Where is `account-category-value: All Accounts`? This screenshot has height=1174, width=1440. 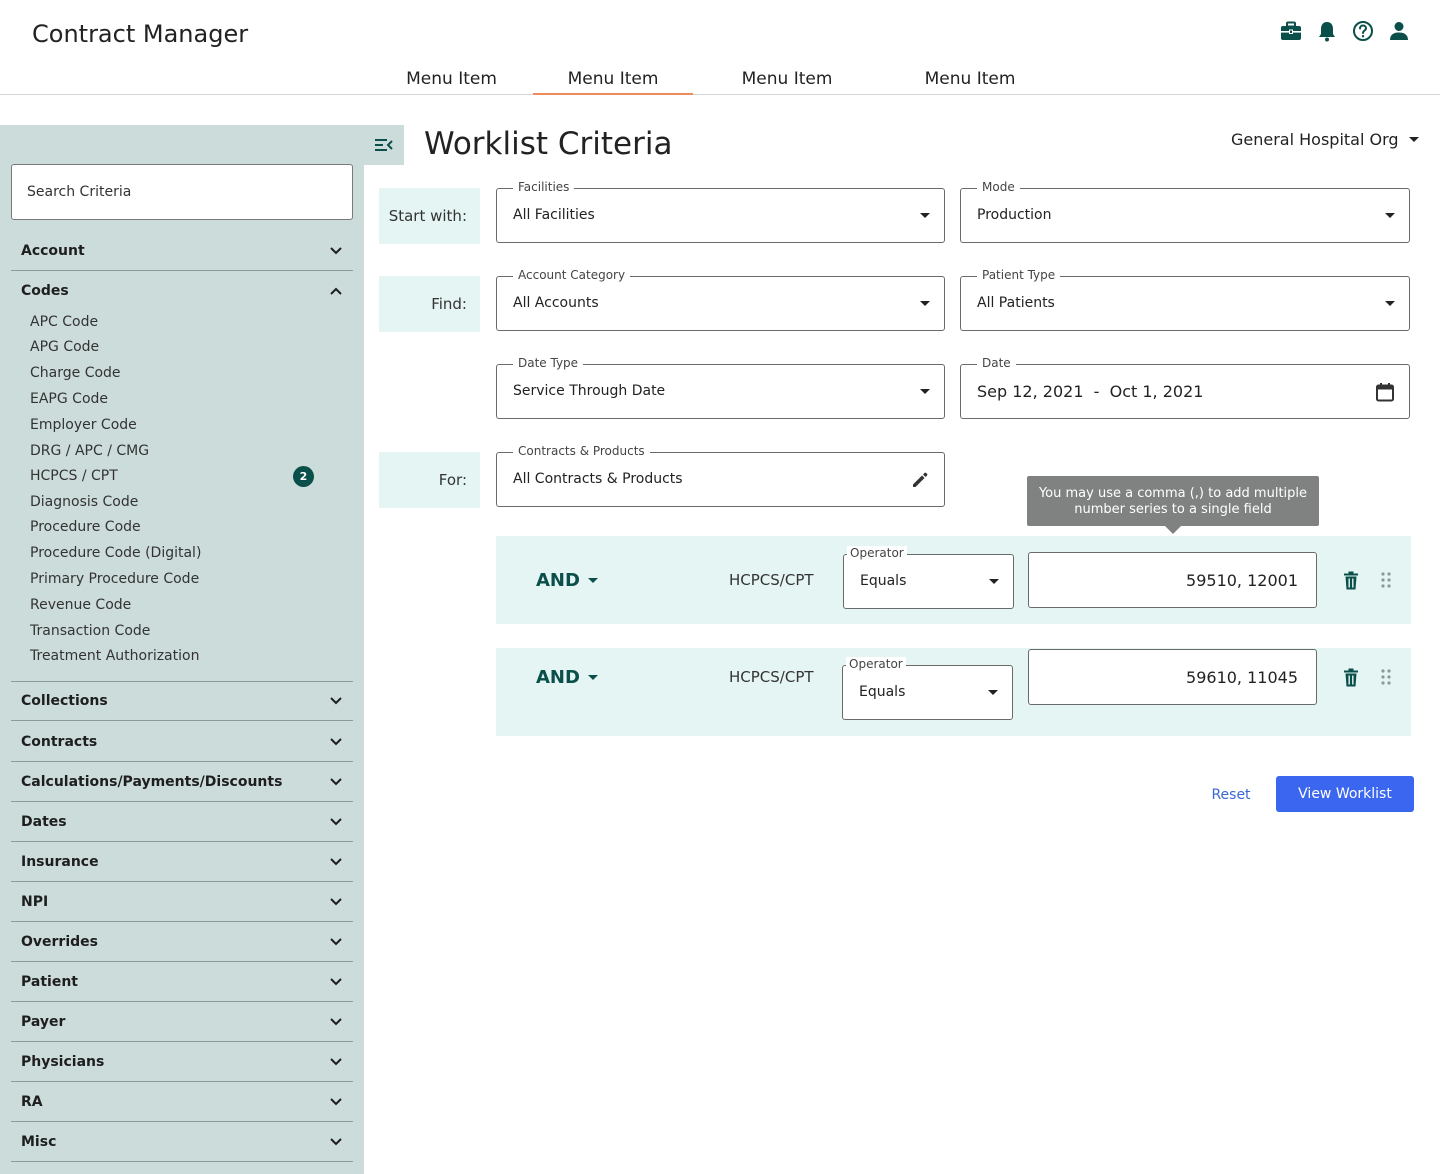
account-category-value: All Accounts is located at coordinates (556, 303).